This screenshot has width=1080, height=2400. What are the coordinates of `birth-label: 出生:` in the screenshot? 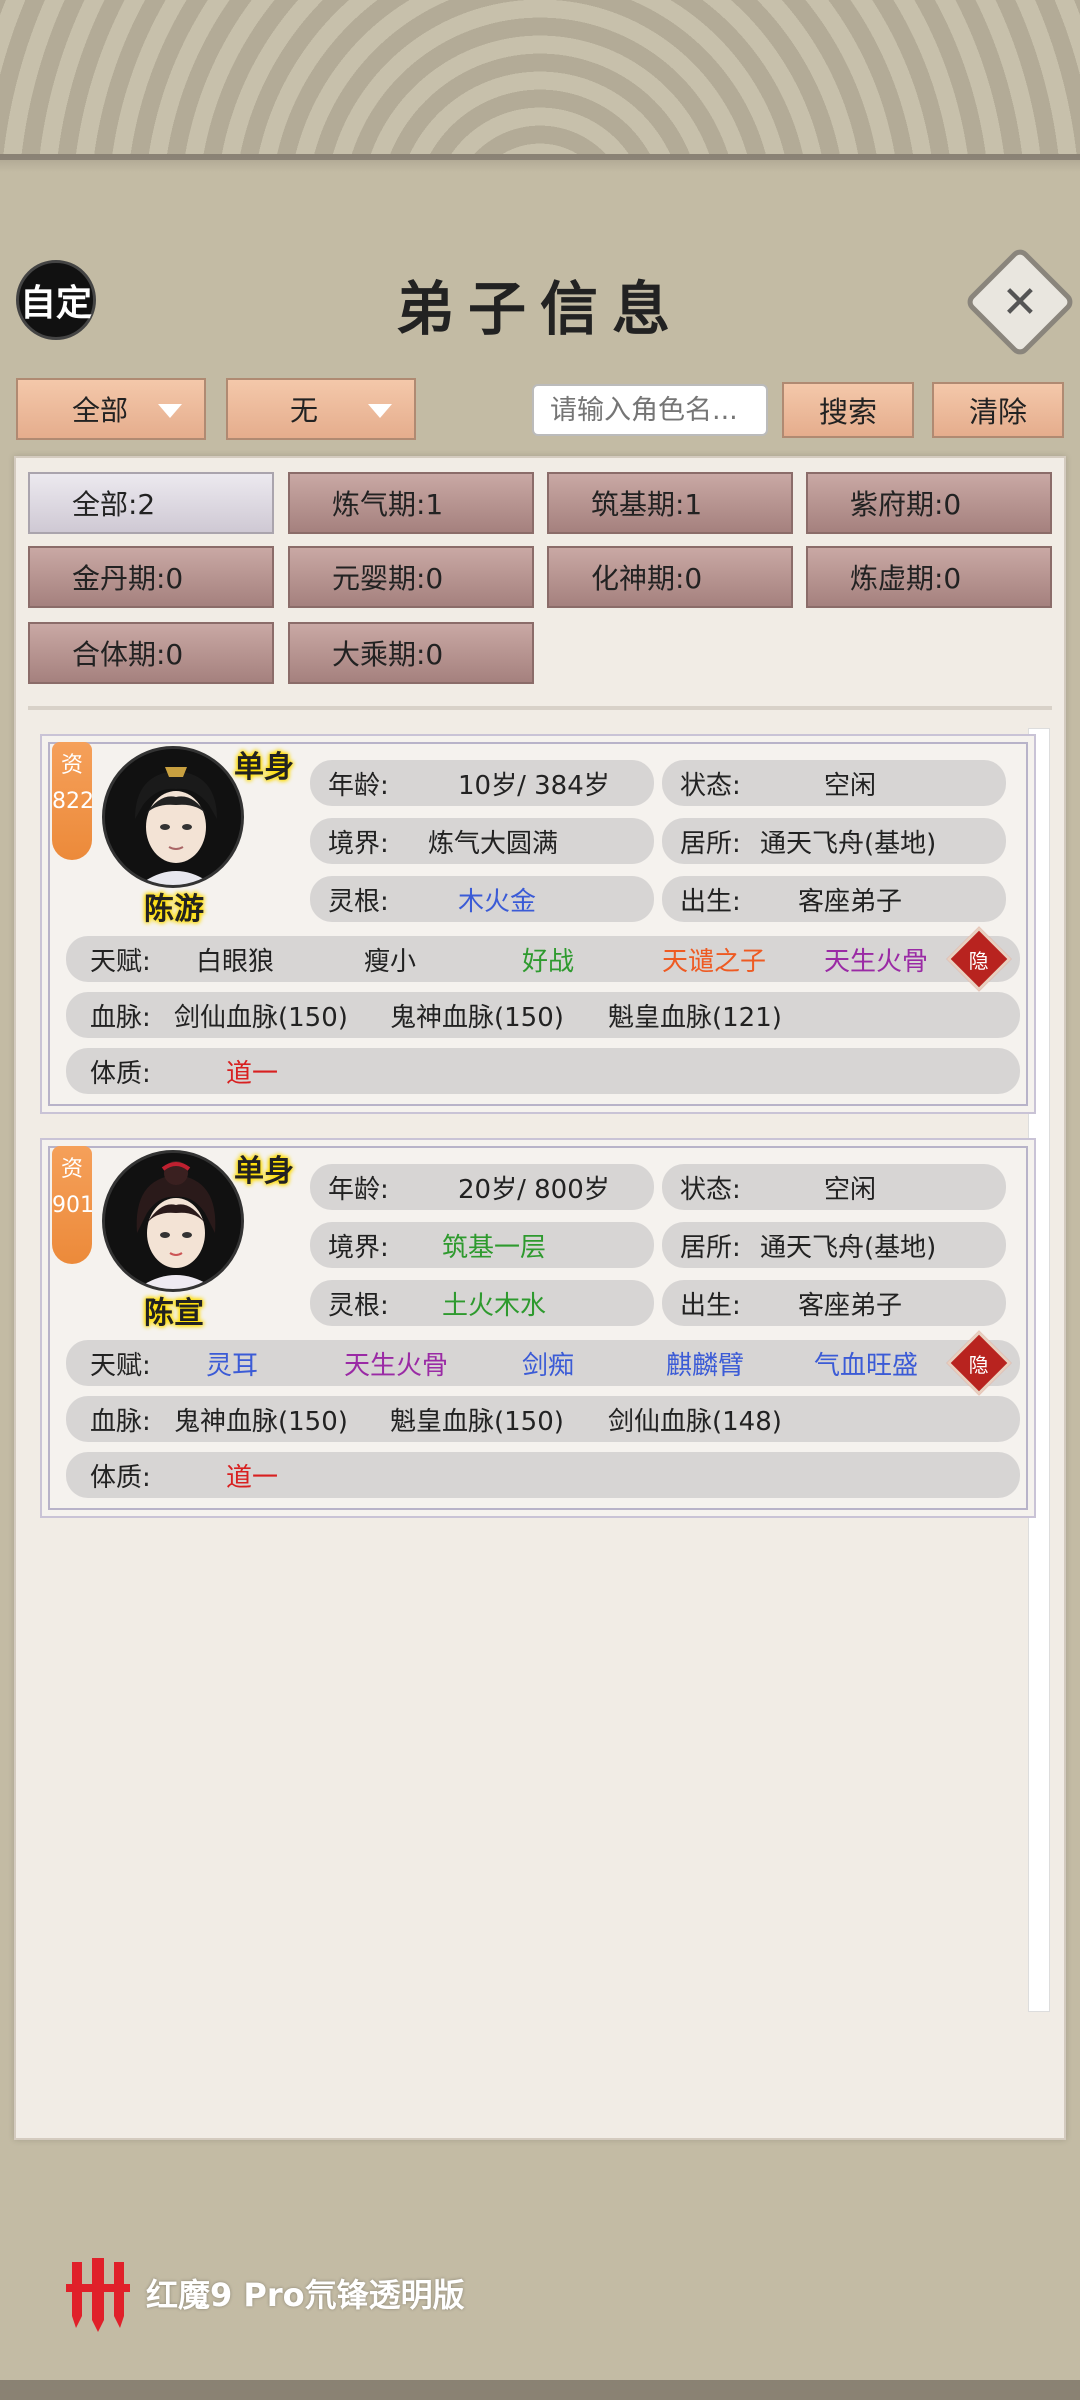 It's located at (710, 901).